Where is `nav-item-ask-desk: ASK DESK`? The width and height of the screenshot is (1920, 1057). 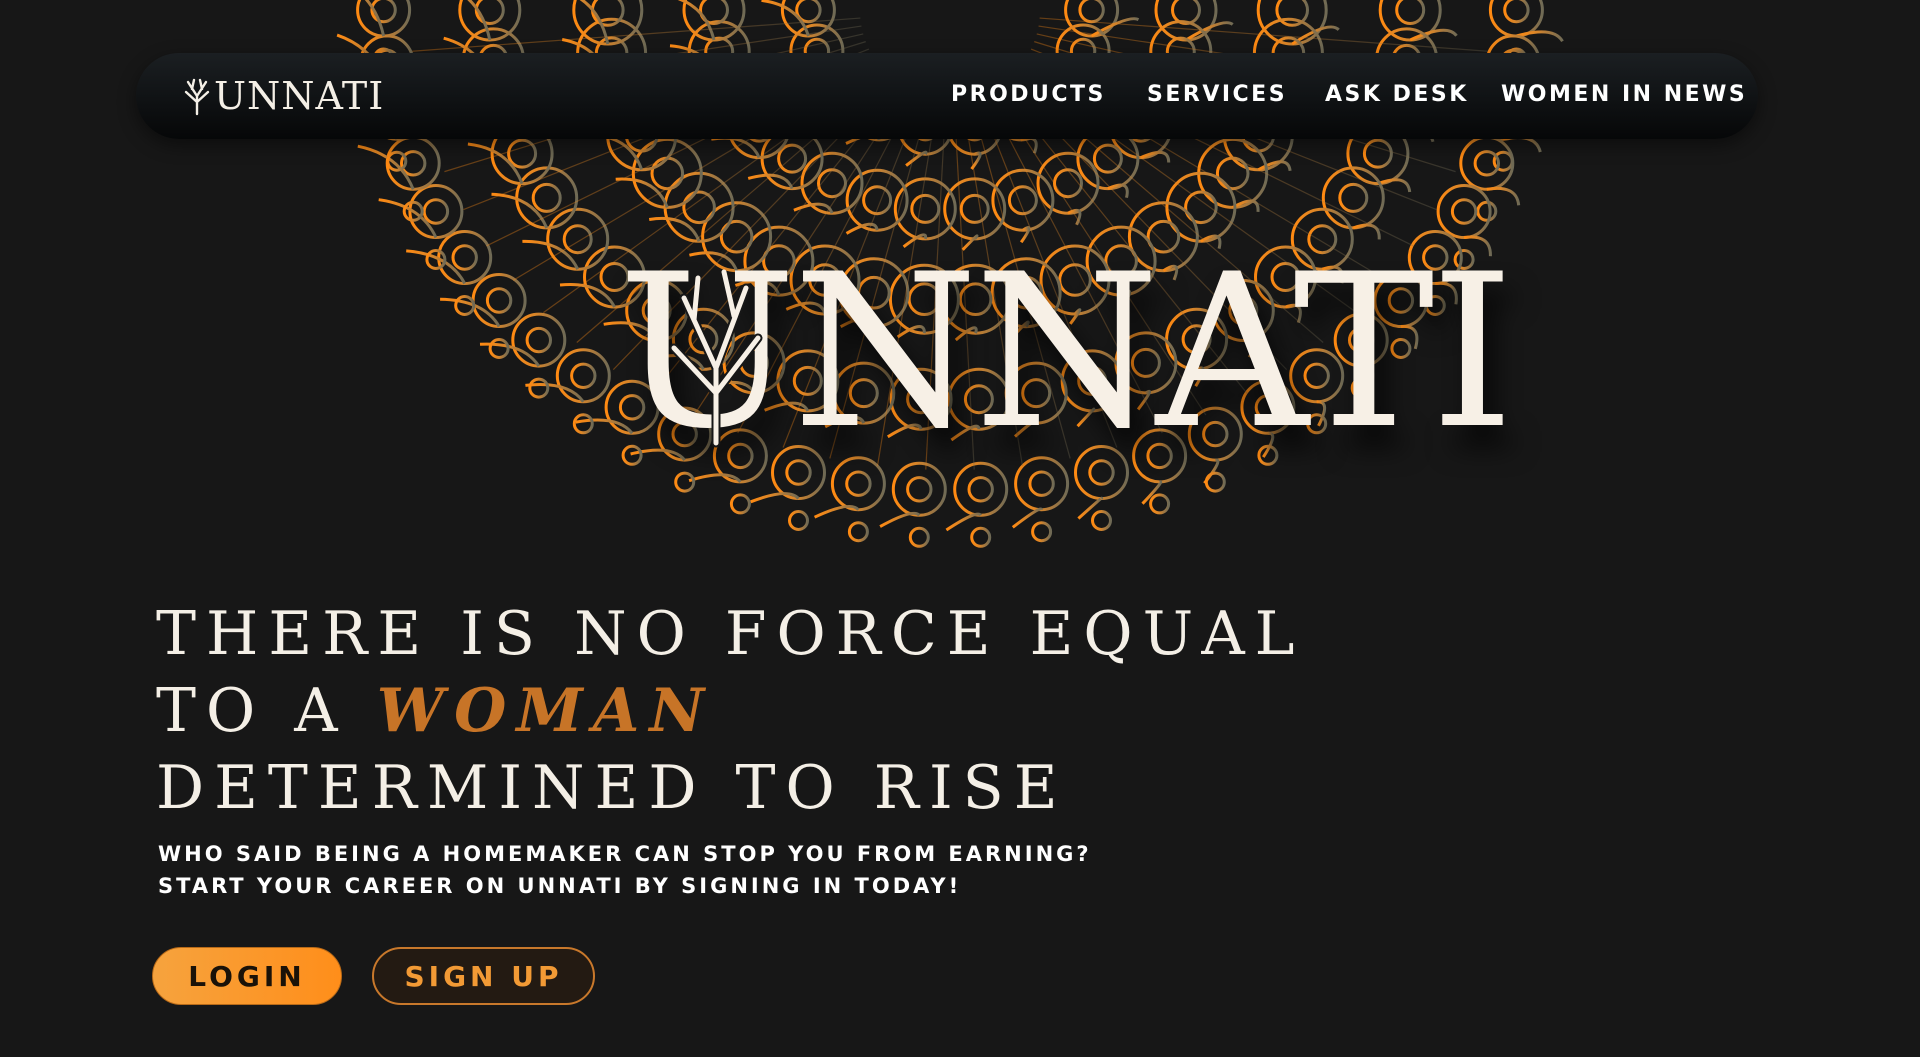 nav-item-ask-desk: ASK DESK is located at coordinates (1397, 94).